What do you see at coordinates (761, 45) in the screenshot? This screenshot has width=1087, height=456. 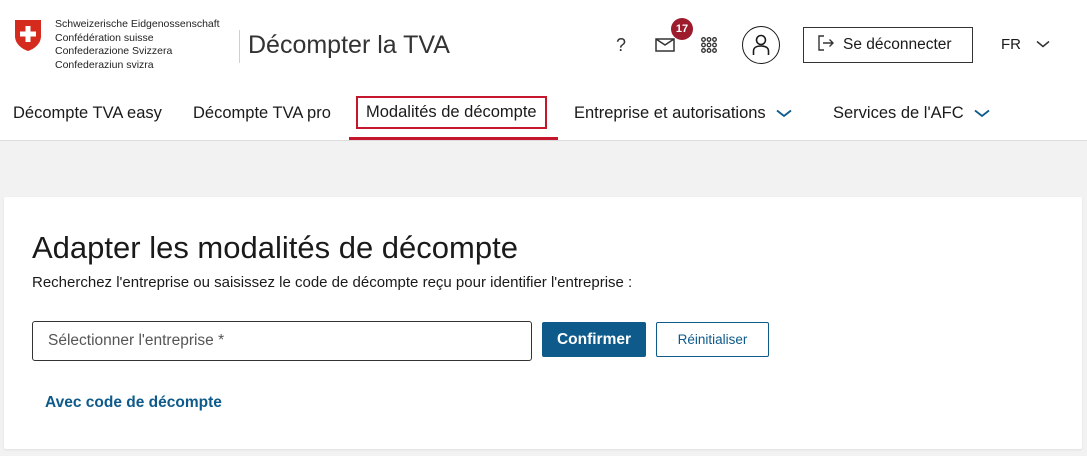 I see `user-avatar-icon` at bounding box center [761, 45].